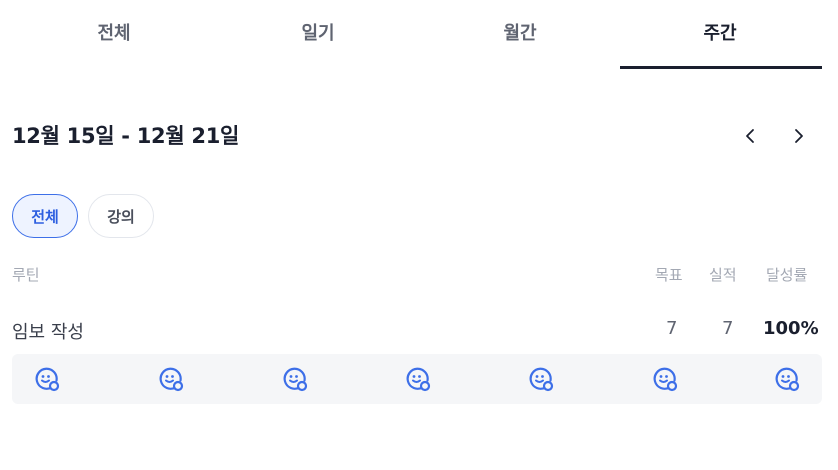 This screenshot has width=838, height=470. Describe the element at coordinates (318, 35) in the screenshot. I see `tab-diary: 일기` at that location.